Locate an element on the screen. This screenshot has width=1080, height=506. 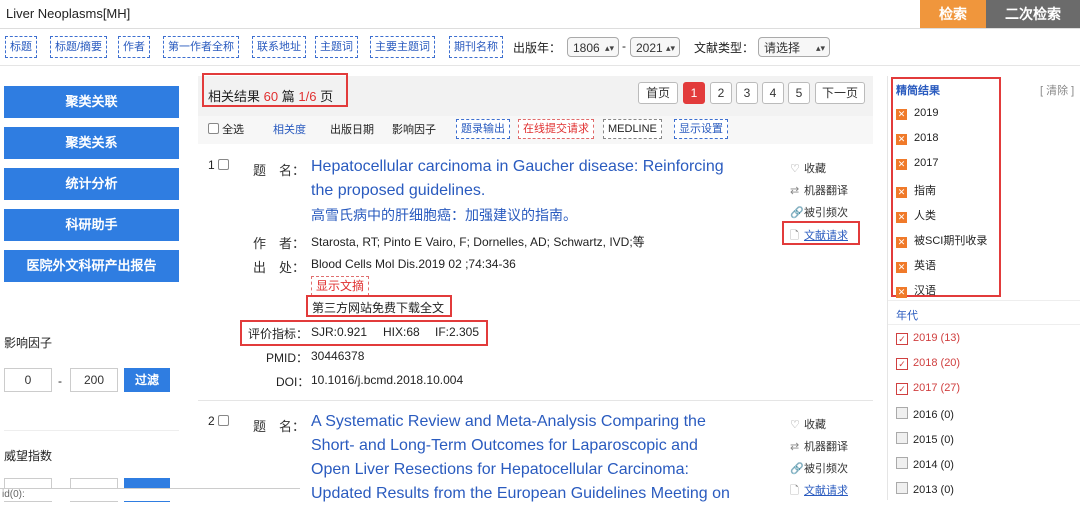
status-bar: id(0): is located at coordinates (150, 494).